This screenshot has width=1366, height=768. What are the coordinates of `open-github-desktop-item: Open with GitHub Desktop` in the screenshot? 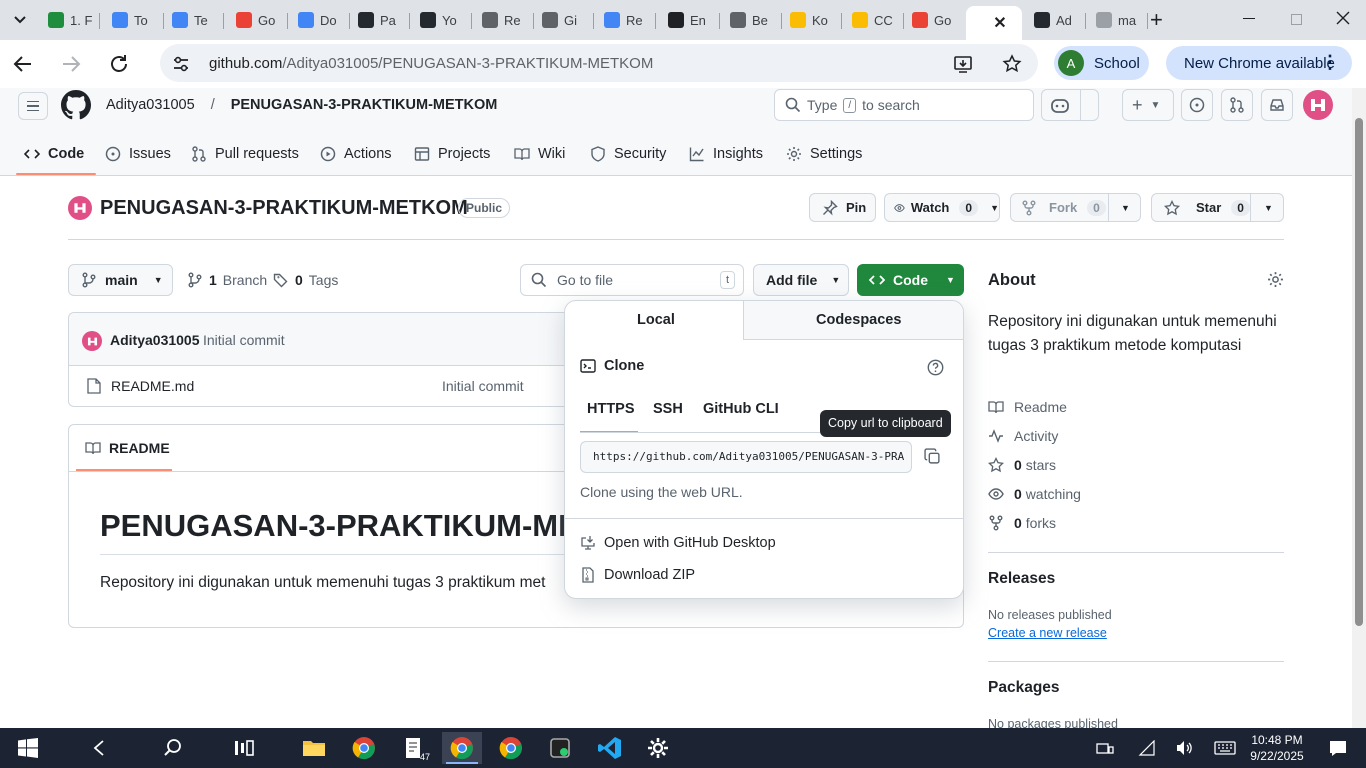 It's located at (678, 543).